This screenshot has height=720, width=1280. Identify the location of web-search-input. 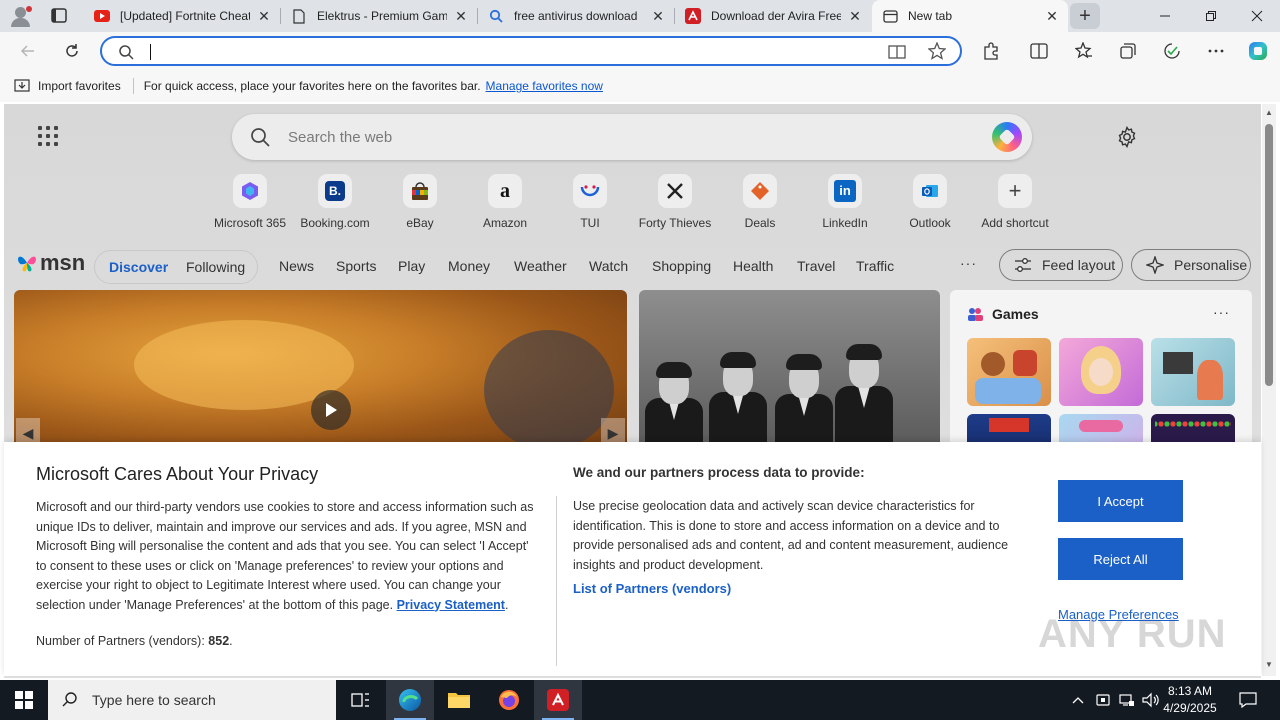
(608, 137).